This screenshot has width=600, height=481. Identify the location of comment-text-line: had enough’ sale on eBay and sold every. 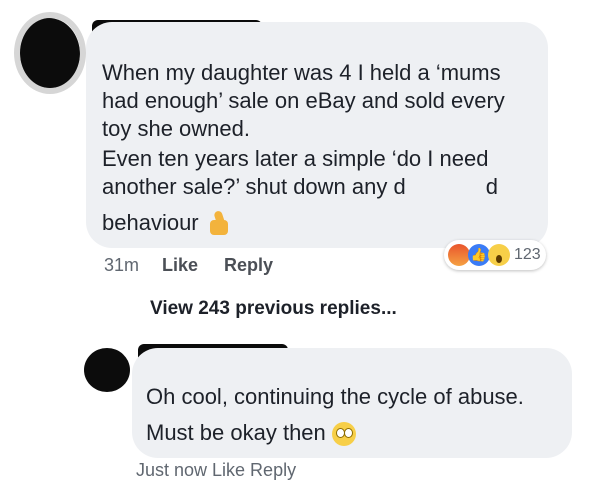
(303, 100).